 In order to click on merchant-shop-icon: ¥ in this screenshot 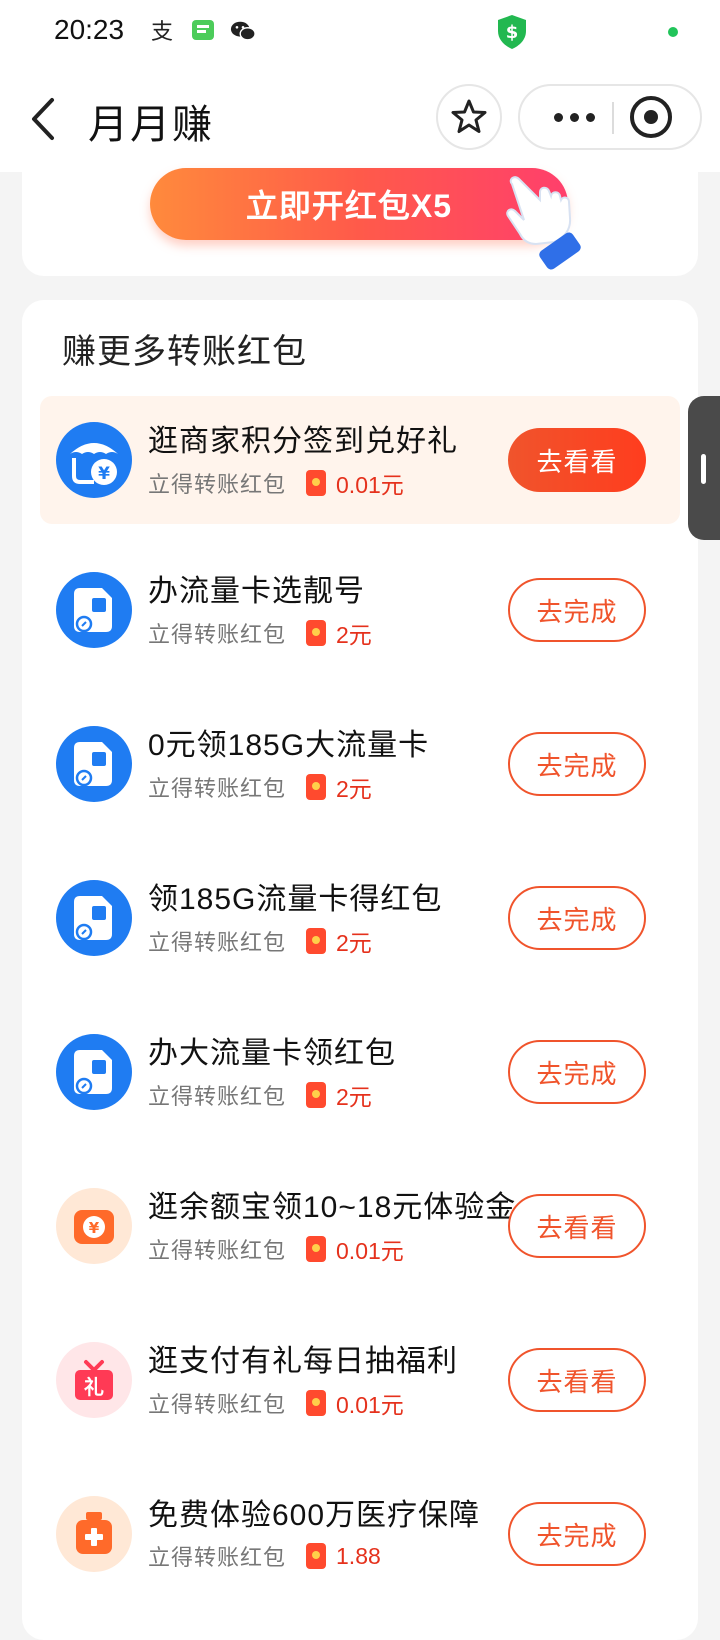, I will do `click(94, 460)`.